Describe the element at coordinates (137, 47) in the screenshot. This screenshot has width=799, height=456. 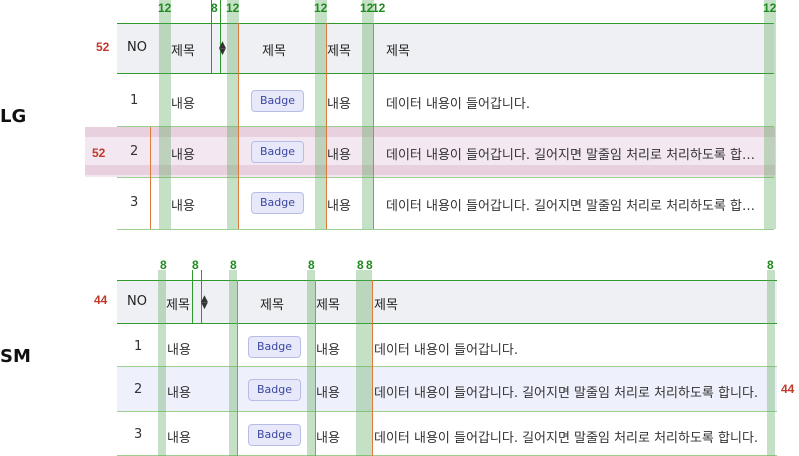
I see `lg-header-no: NO` at that location.